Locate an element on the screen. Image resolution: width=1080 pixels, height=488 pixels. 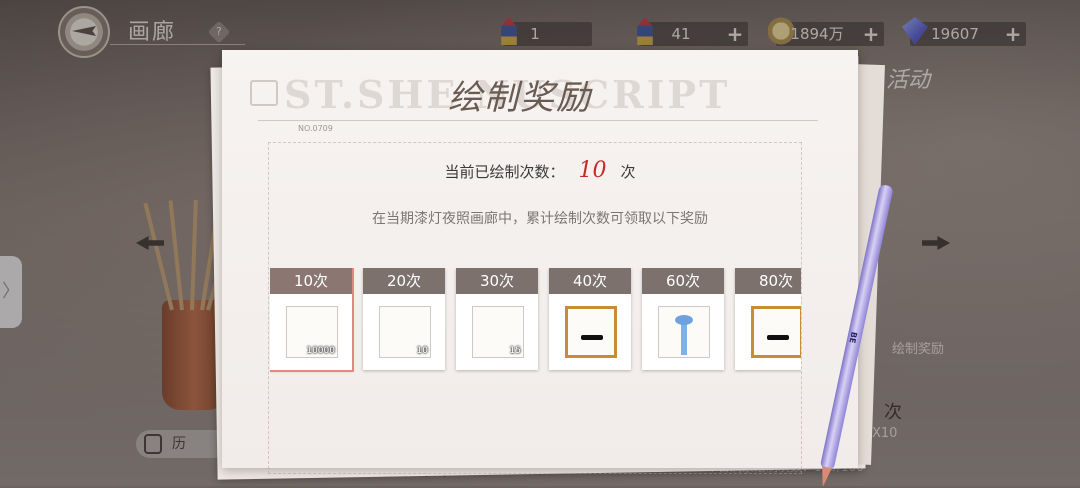
reward-card: 60次 is located at coordinates (683, 319).